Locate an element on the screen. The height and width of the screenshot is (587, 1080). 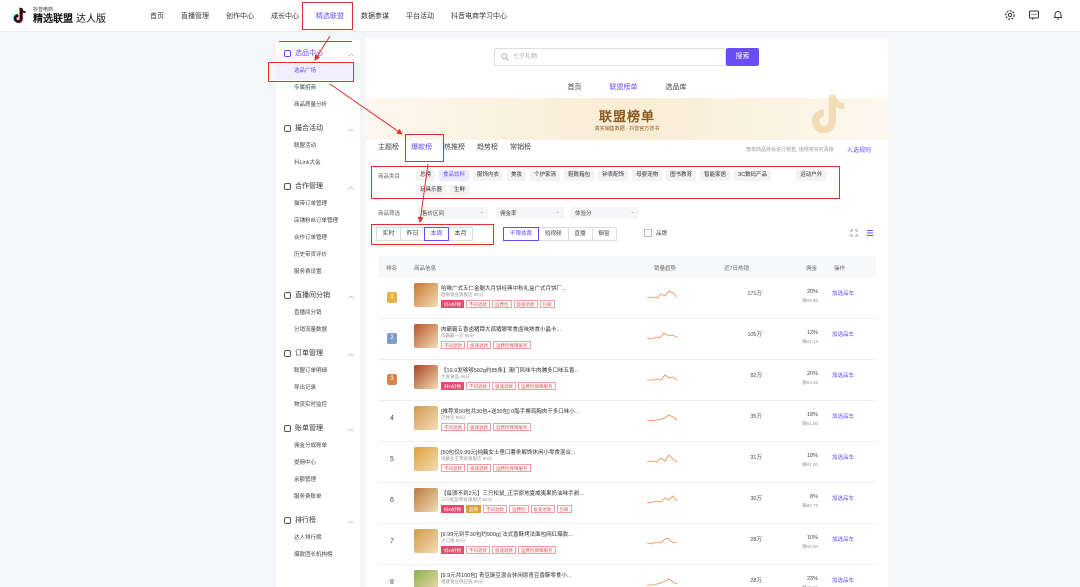
sidebar-item: 专属招商 is located at coordinates (318, 88).